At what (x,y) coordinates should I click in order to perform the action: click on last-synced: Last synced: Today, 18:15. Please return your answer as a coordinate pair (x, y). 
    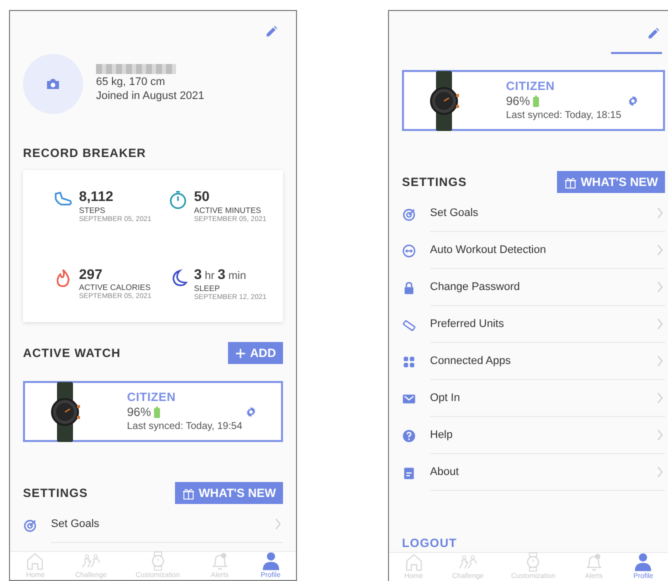
    Looking at the image, I should click on (564, 116).